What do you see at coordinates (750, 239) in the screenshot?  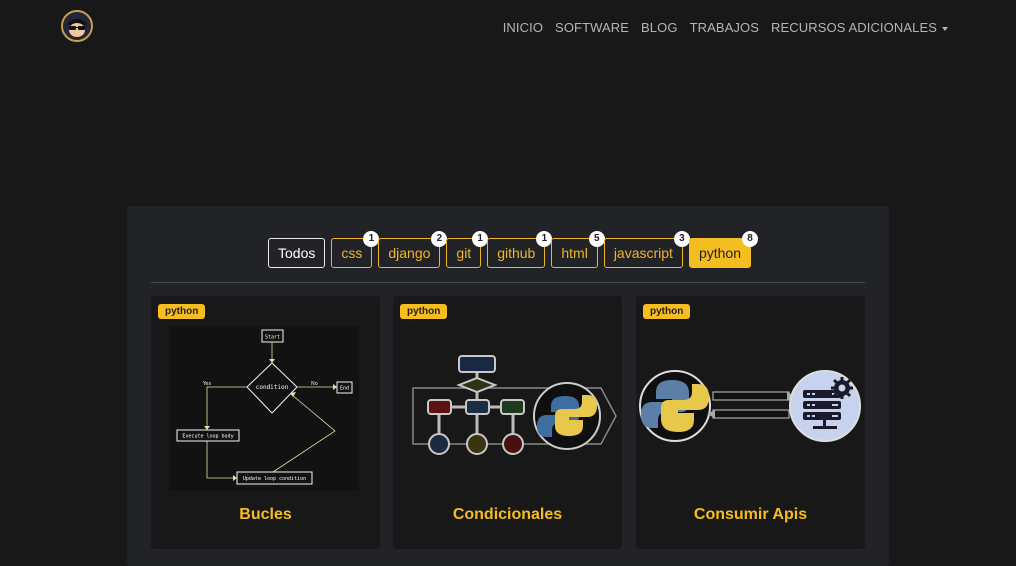 I see `count-badge: 8` at bounding box center [750, 239].